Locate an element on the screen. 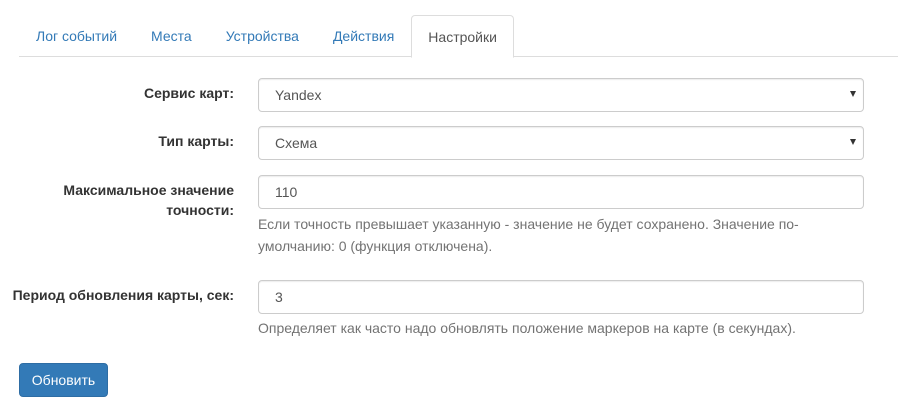 Image resolution: width=898 pixels, height=412 pixels. tab-settings: Настройки is located at coordinates (462, 36).